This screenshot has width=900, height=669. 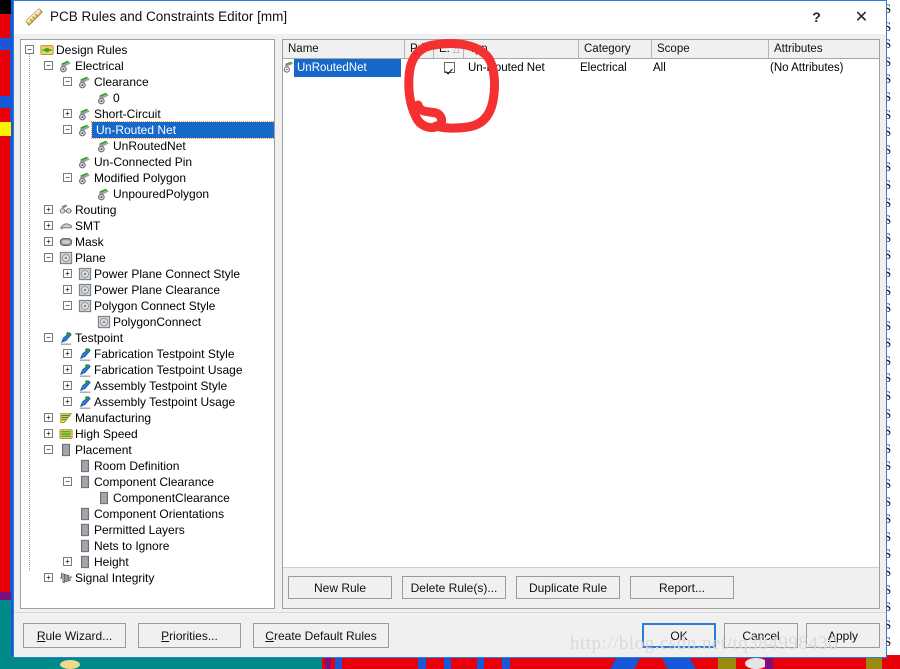 What do you see at coordinates (340, 587) in the screenshot?
I see `new-rule-button: New Rule` at bounding box center [340, 587].